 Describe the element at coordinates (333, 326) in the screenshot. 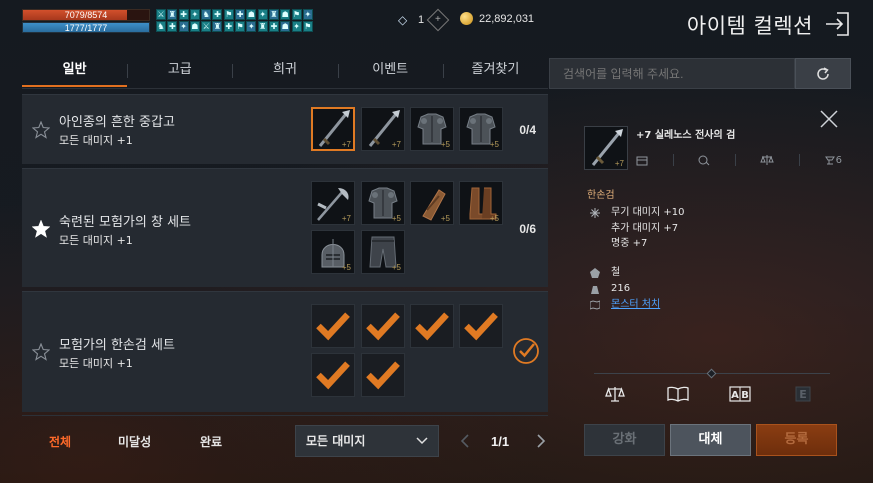

I see `item-slot: +6` at that location.